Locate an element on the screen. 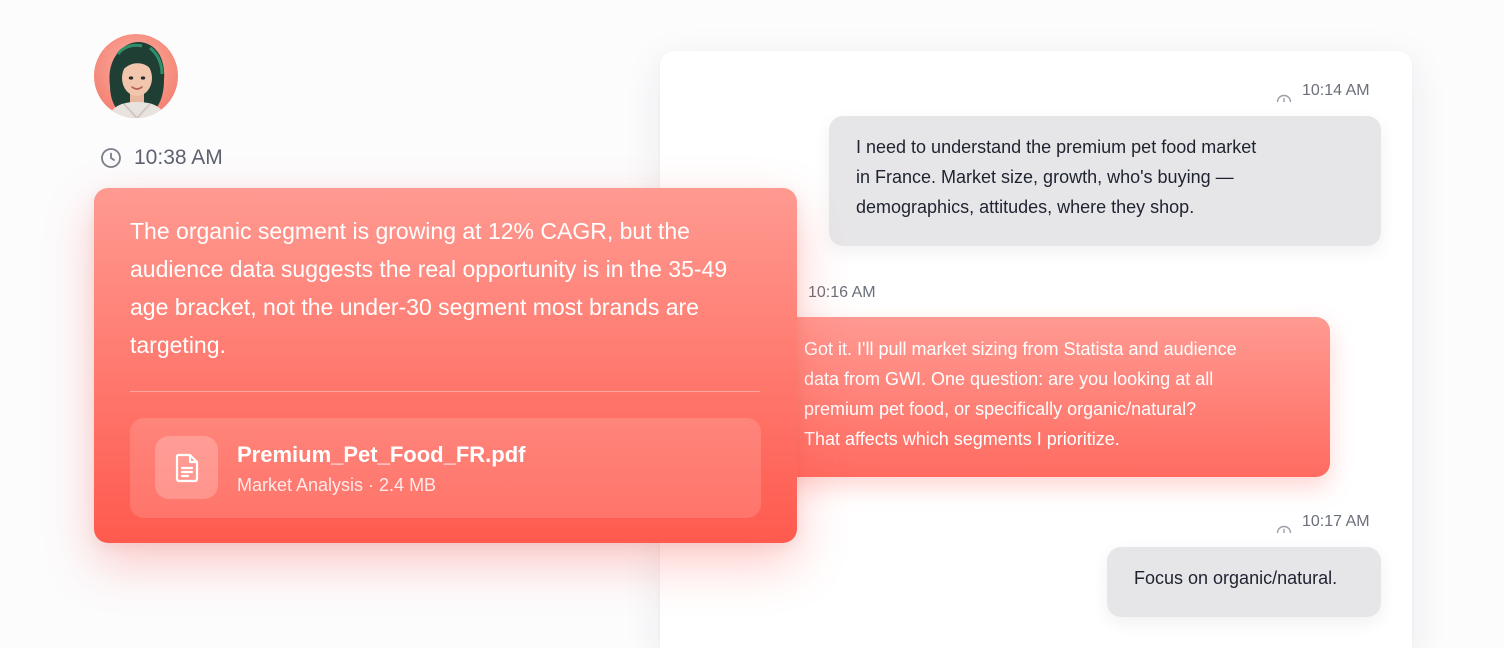 This screenshot has height=648, width=1504. user-message-bubble: Focus on organic/natural. is located at coordinates (1244, 582).